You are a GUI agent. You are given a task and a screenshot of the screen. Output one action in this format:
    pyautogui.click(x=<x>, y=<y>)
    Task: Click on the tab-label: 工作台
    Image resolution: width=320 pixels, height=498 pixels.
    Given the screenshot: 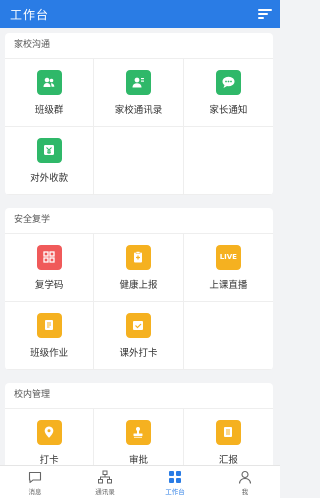 What is the action you would take?
    pyautogui.click(x=175, y=491)
    